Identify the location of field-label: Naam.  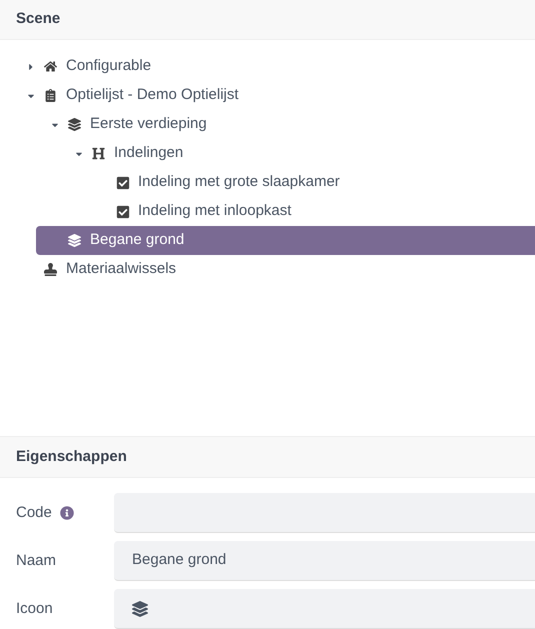
(36, 560).